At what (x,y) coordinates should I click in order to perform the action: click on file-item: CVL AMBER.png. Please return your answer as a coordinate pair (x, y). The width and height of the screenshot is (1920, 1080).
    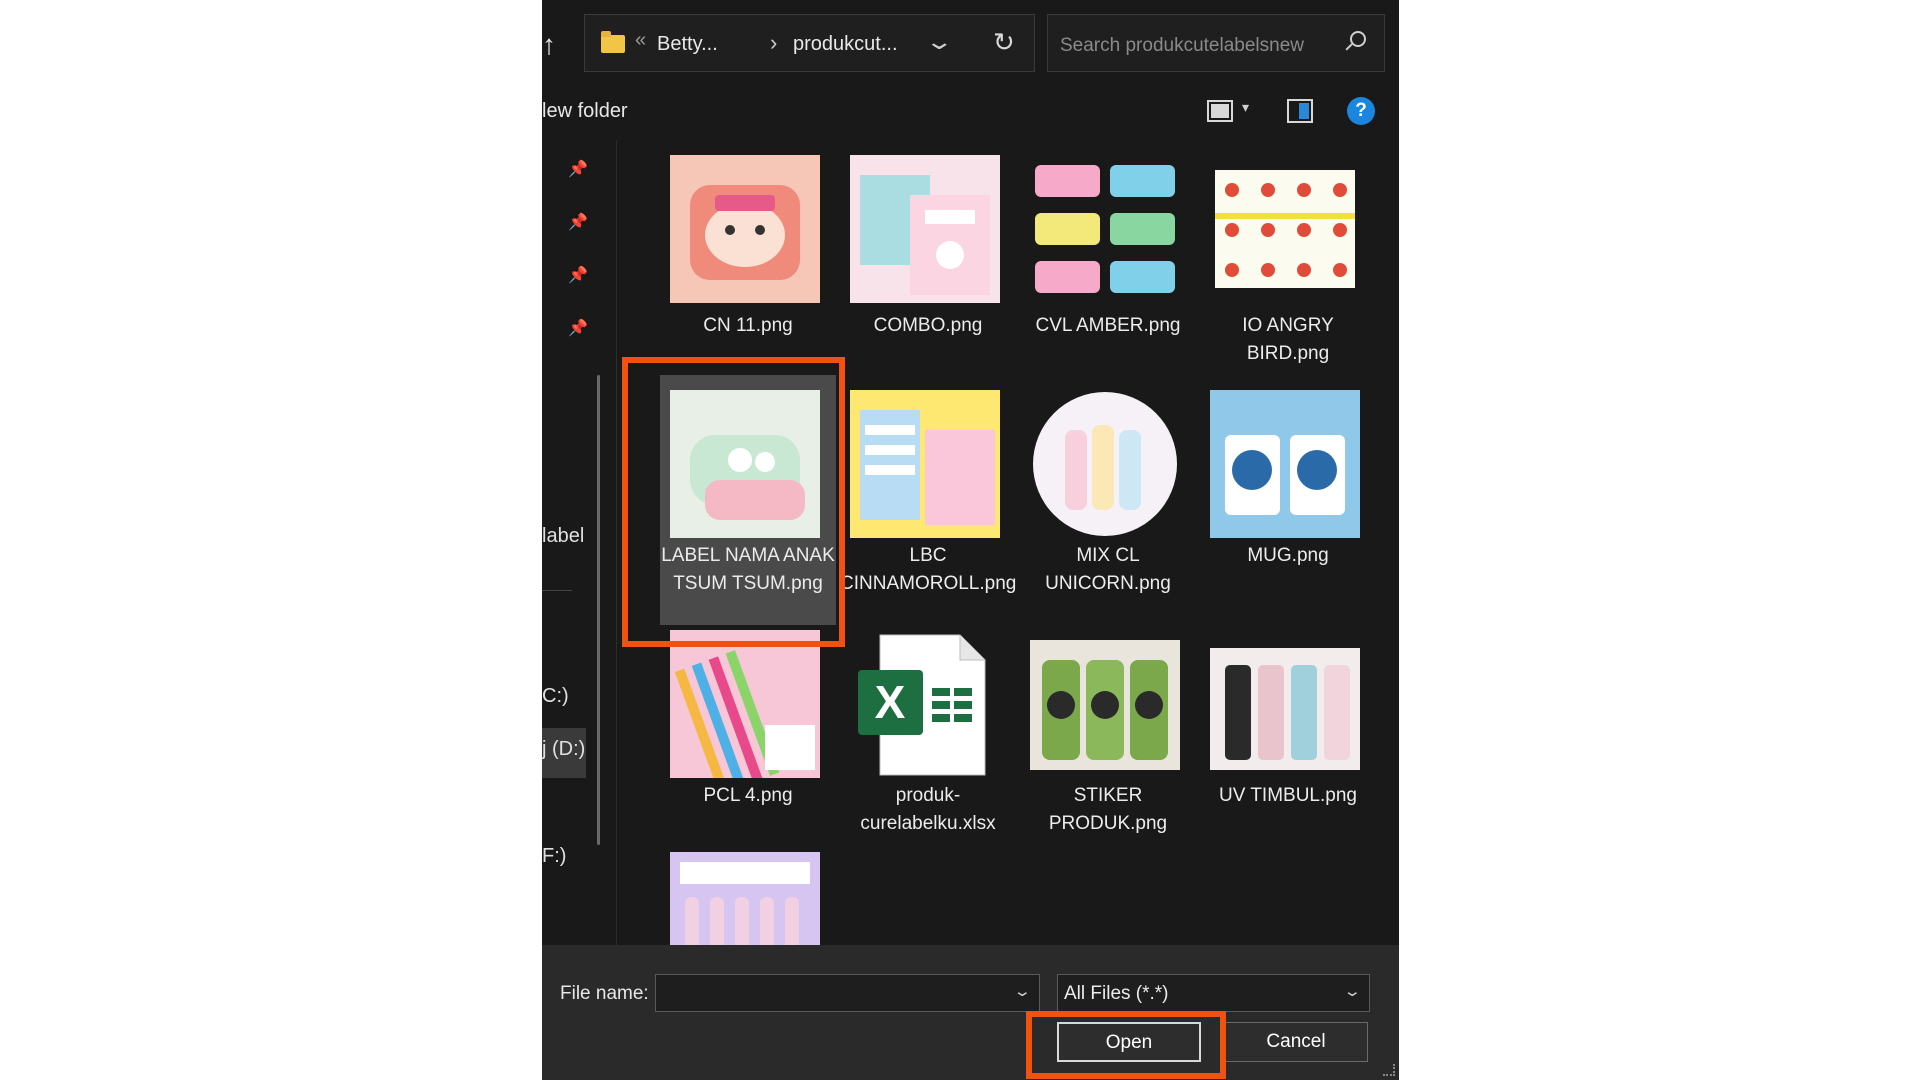
    Looking at the image, I should click on (1108, 255).